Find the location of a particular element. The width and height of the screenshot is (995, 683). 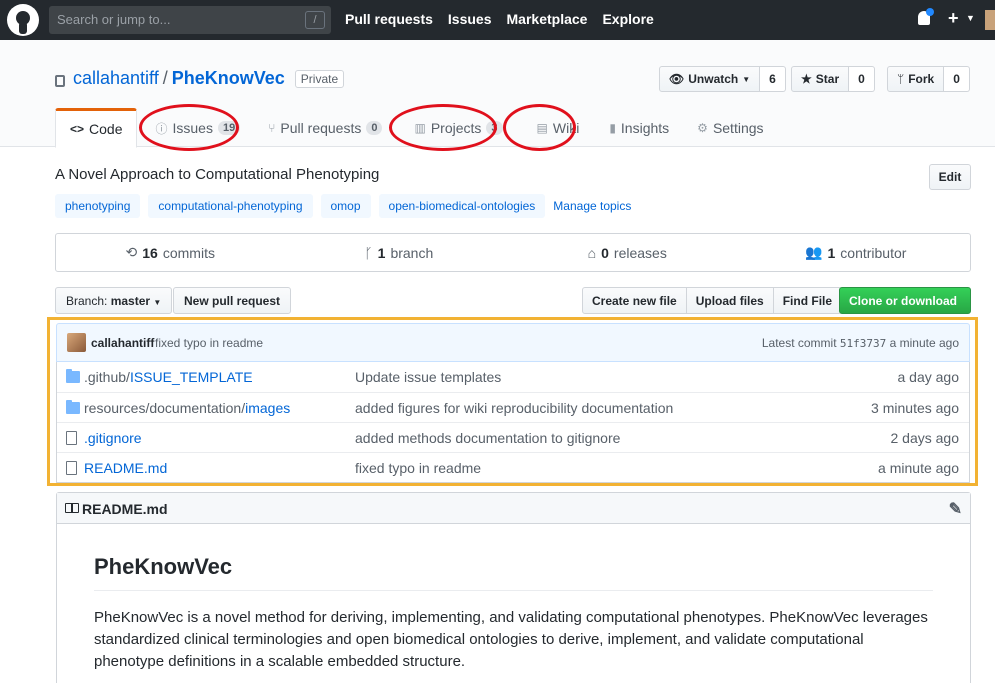

branch-select-button: Branch: master ▼ is located at coordinates (114, 300).